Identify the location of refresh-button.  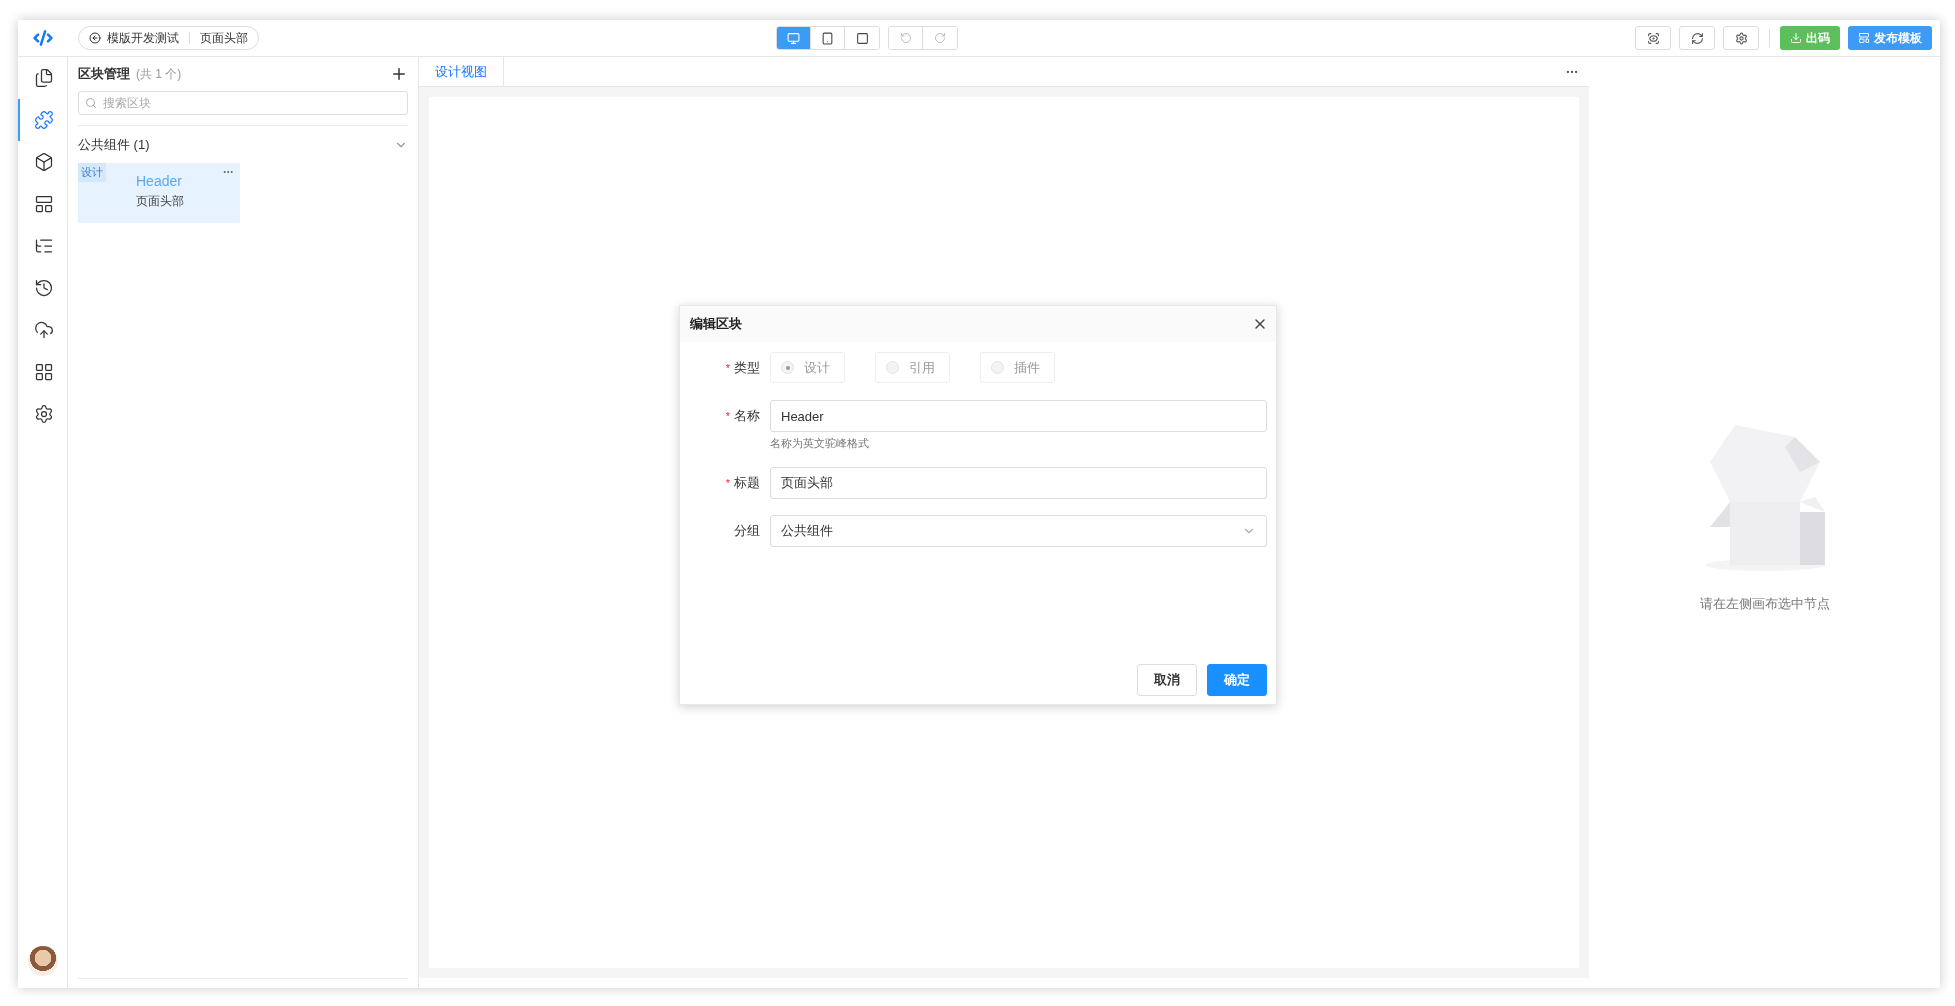
(1697, 38).